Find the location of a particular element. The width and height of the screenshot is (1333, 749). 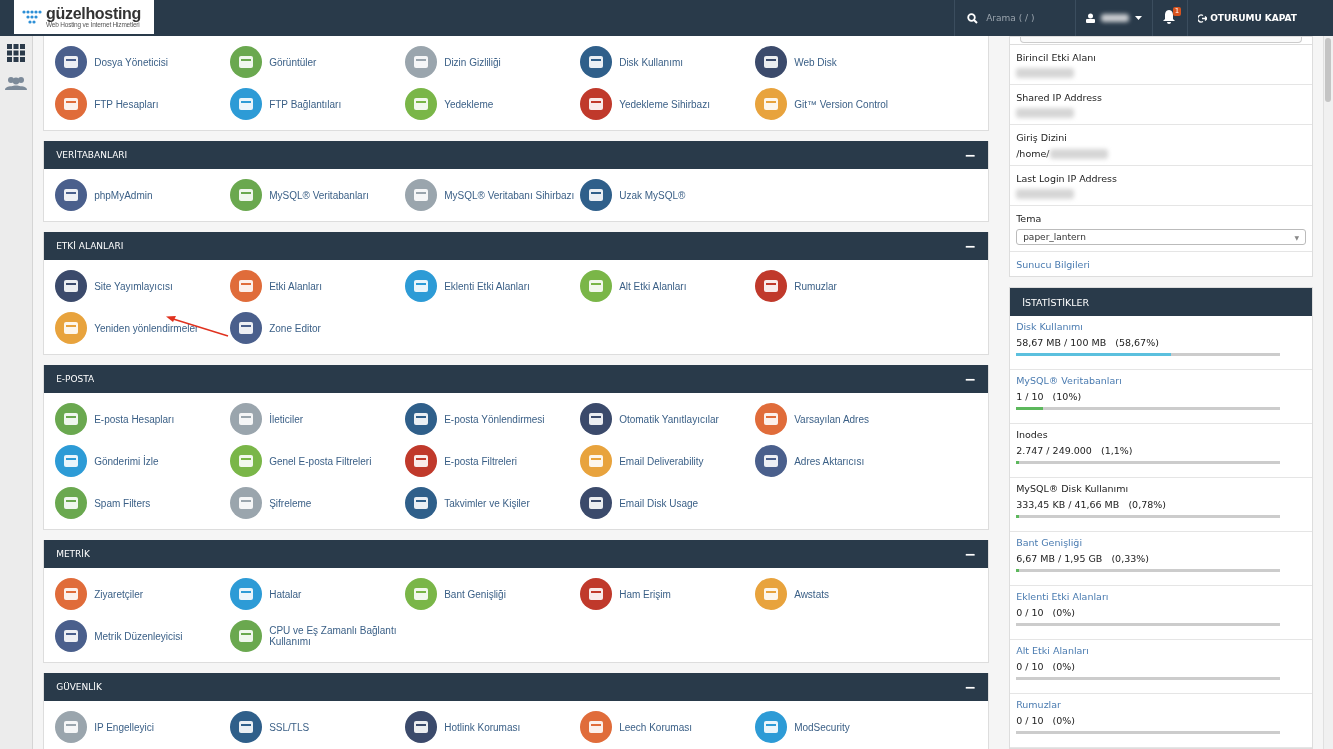

logout-icon is located at coordinates (1203, 18).